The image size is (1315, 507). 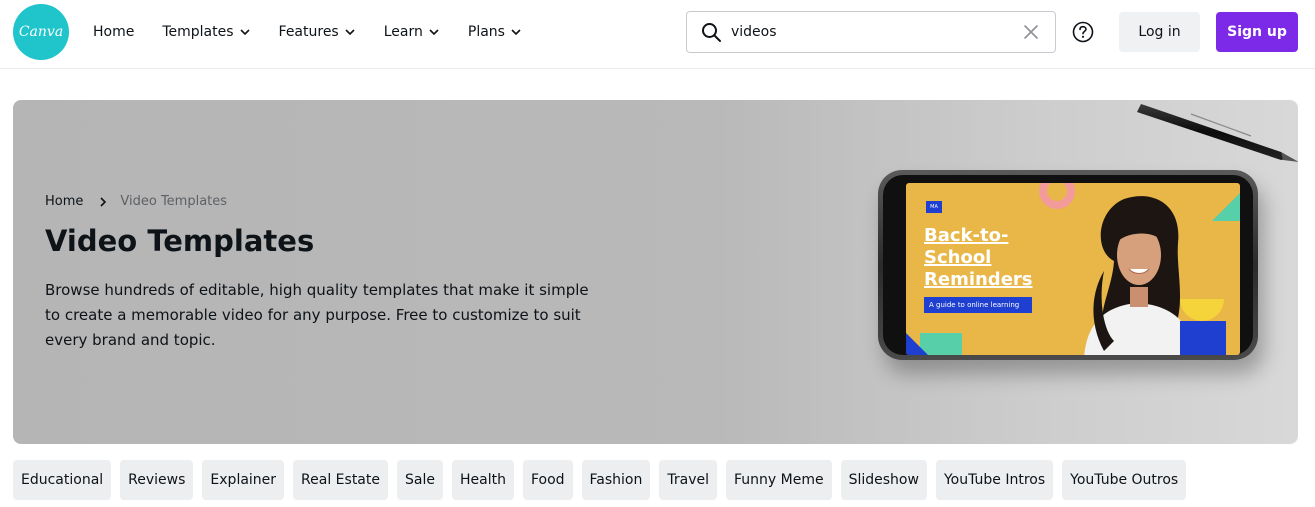 I want to click on search-icon, so click(x=711, y=32).